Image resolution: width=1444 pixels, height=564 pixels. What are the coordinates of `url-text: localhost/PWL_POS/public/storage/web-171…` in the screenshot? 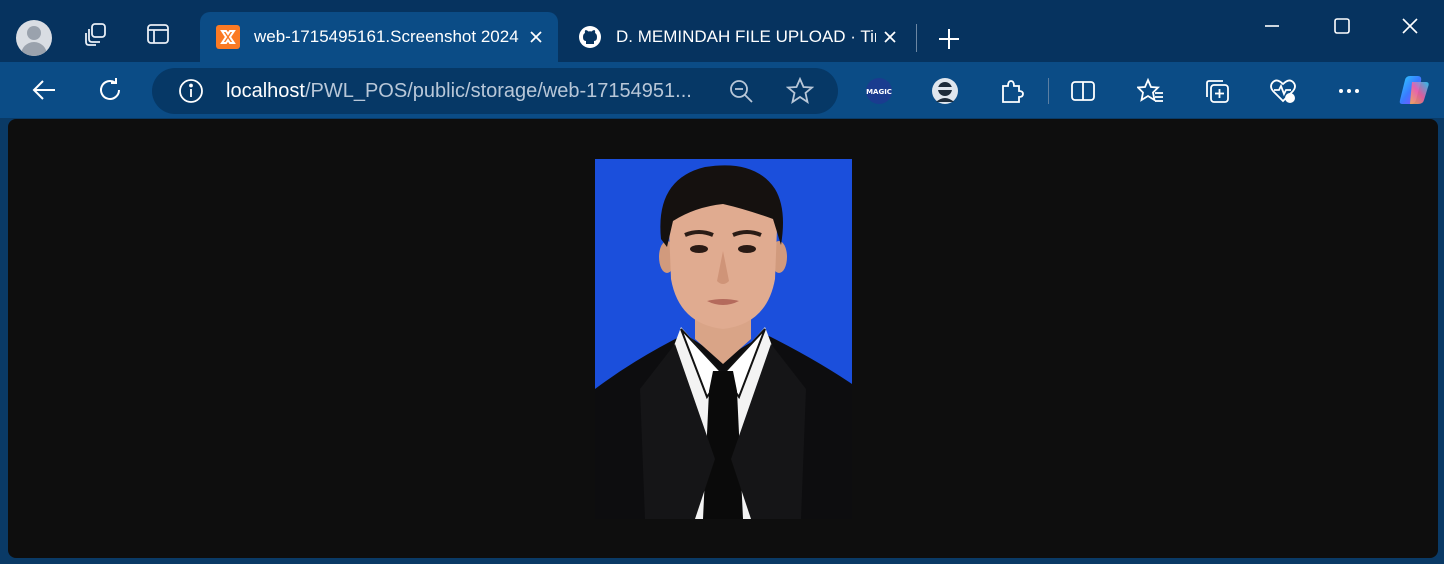 It's located at (471, 91).